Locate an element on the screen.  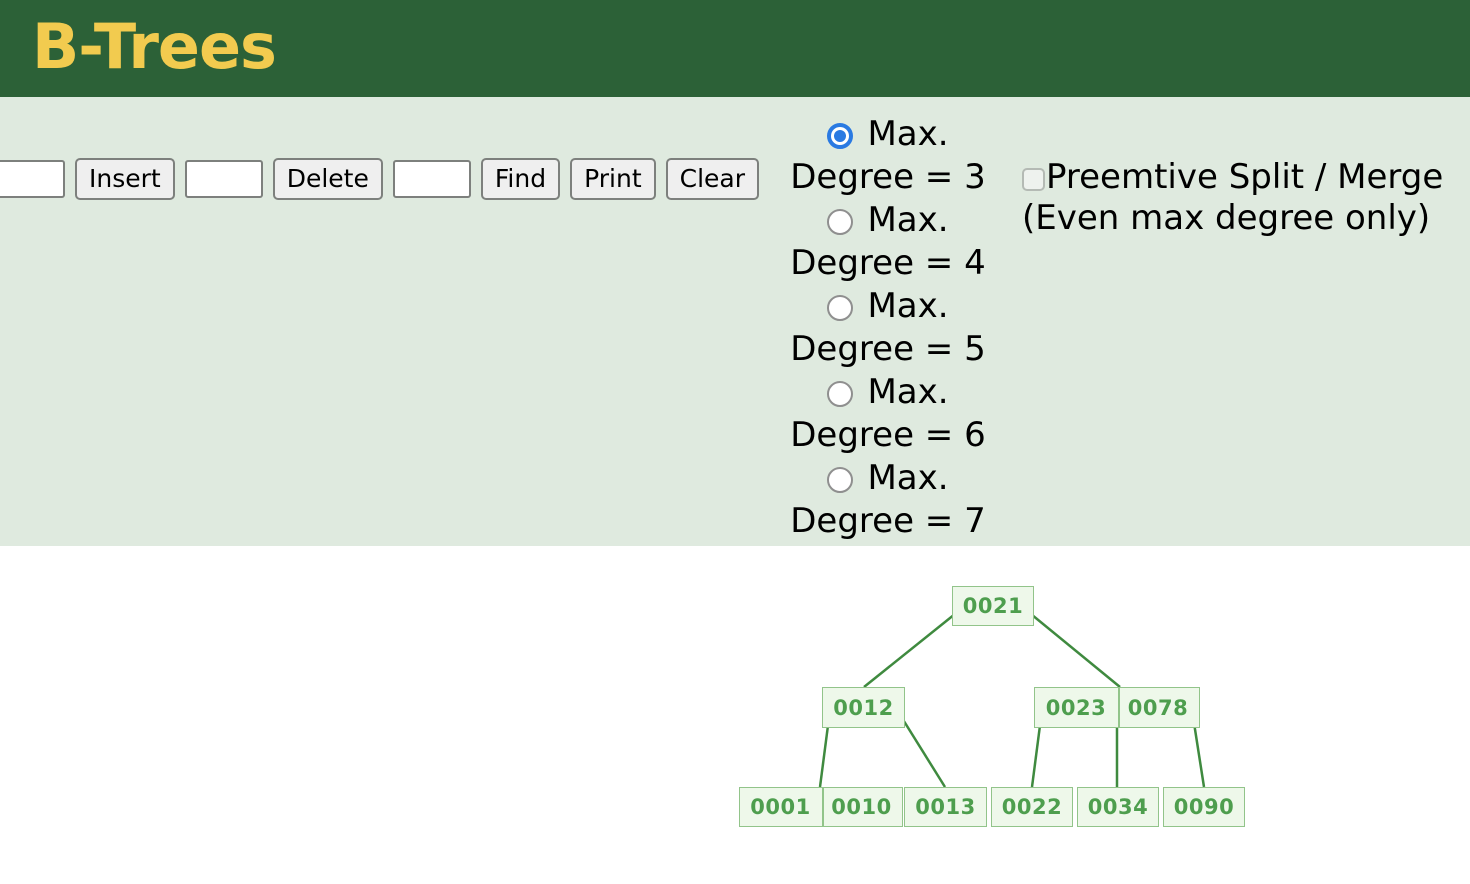
radio-max-degree-5: Max. Degree = 5 is located at coordinates (888, 328).